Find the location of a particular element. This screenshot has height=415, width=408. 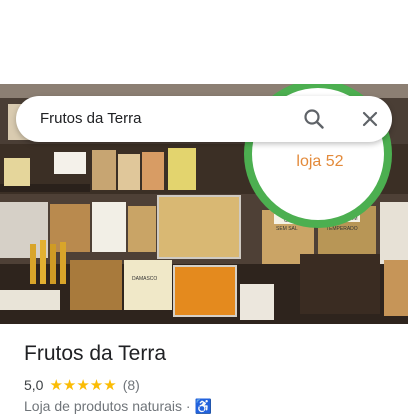

search-input: Frutos da Terra is located at coordinates (90, 119).